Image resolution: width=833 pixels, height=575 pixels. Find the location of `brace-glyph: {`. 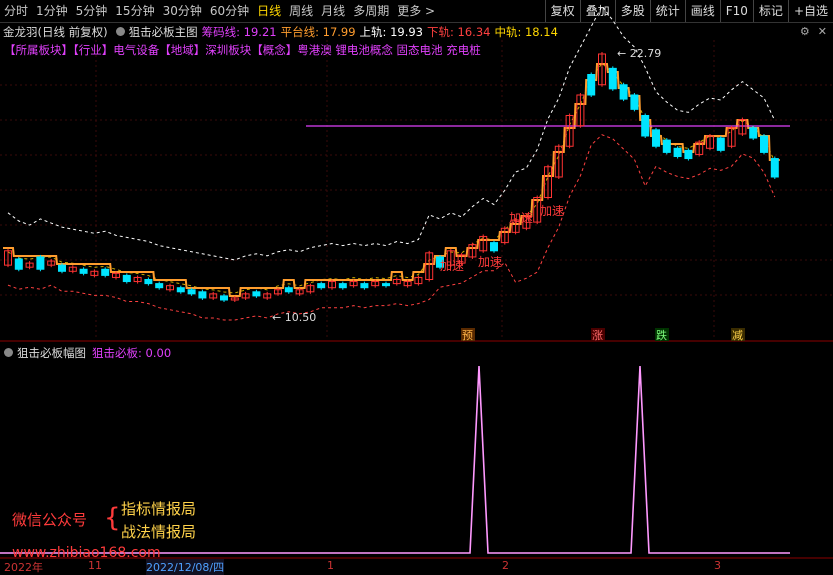

brace-glyph: { is located at coordinates (112, 518).